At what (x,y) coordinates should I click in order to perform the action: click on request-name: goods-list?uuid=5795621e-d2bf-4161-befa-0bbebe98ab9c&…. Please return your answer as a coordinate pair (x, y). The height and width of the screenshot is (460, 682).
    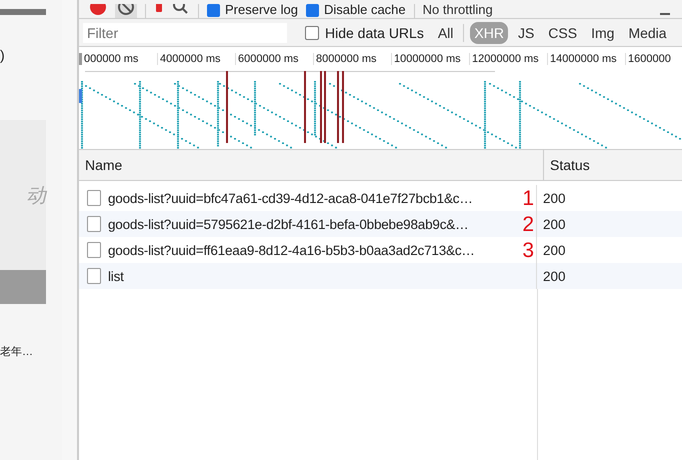
    Looking at the image, I should click on (288, 224).